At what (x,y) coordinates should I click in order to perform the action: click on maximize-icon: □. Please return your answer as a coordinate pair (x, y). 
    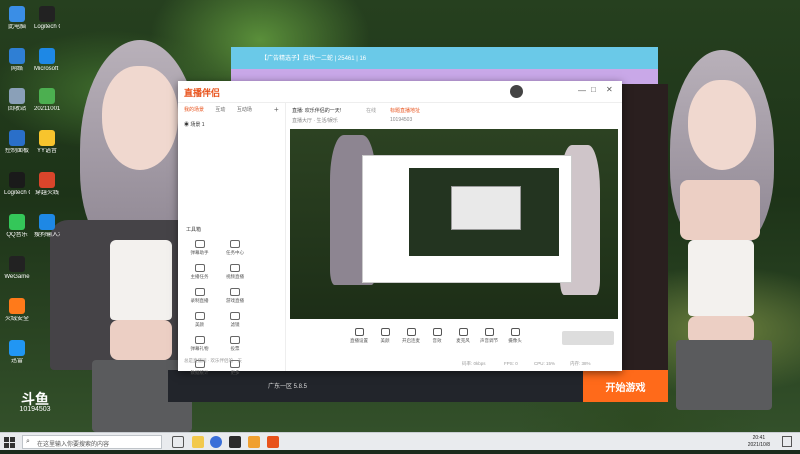
    Looking at the image, I should click on (593, 89).